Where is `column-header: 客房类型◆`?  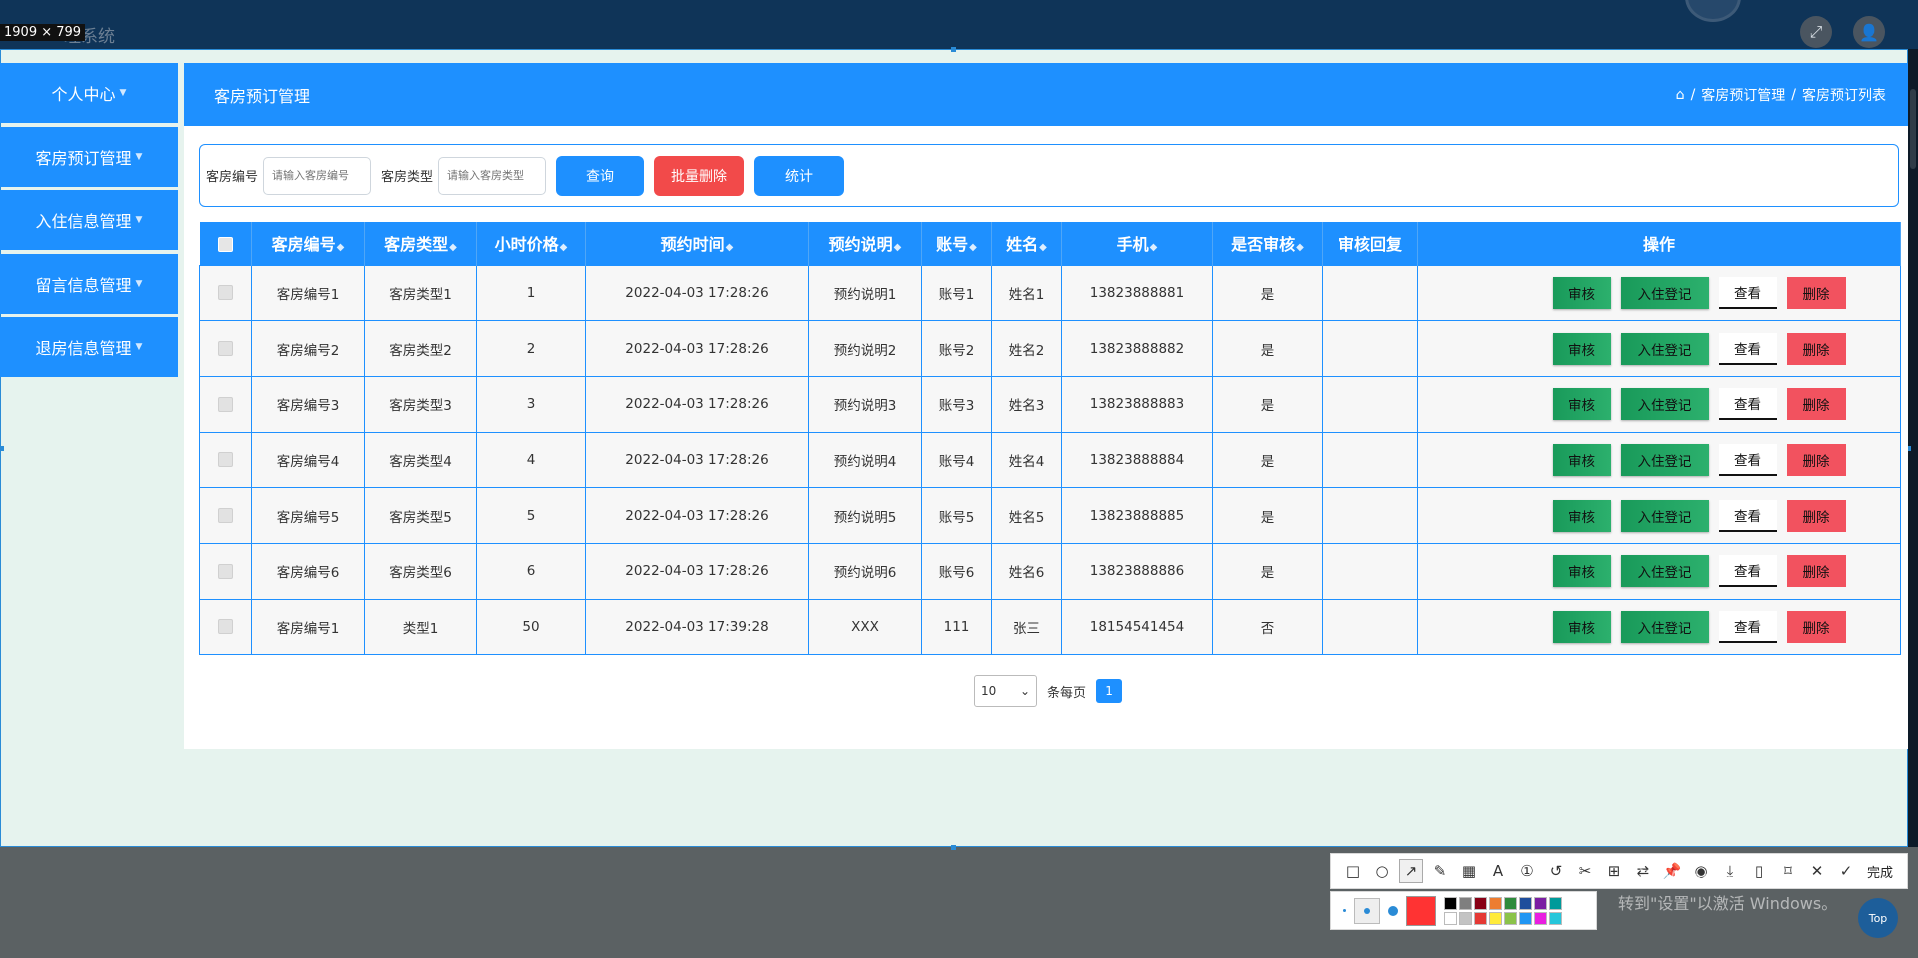 column-header: 客房类型◆ is located at coordinates (420, 243).